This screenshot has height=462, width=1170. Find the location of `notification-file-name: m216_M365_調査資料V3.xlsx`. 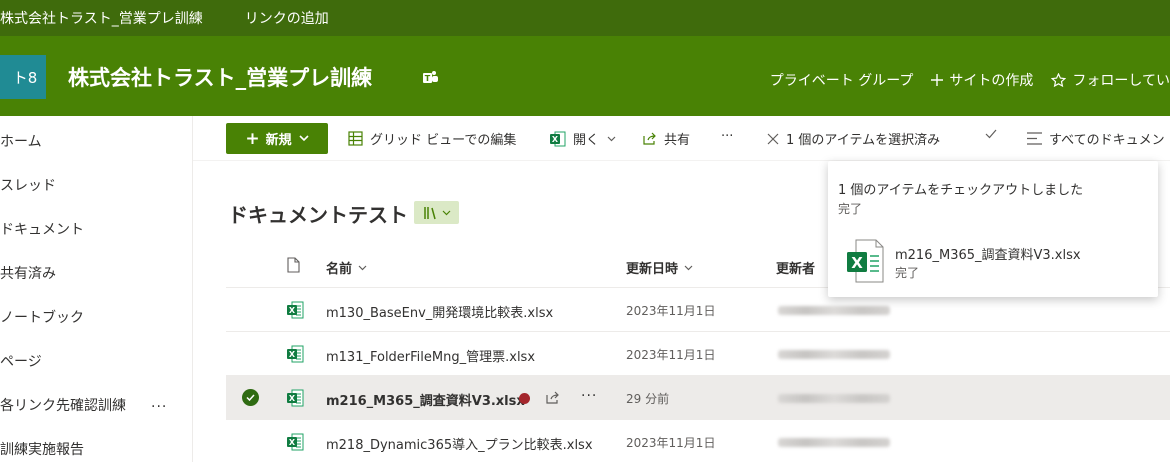

notification-file-name: m216_M365_調査資料V3.xlsx is located at coordinates (988, 253).